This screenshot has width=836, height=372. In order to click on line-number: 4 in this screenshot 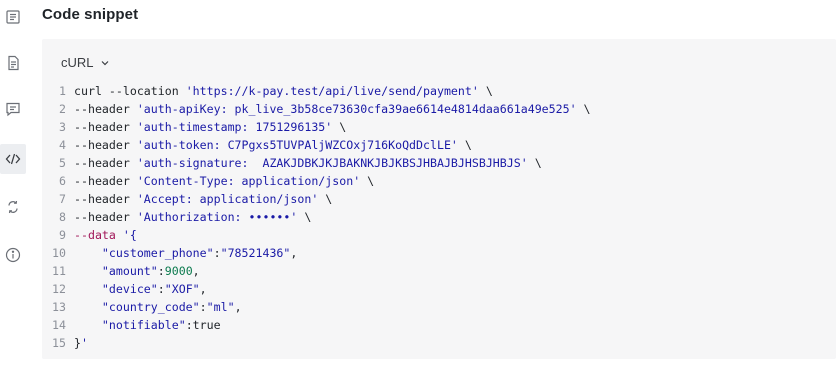, I will do `click(62, 145)`.